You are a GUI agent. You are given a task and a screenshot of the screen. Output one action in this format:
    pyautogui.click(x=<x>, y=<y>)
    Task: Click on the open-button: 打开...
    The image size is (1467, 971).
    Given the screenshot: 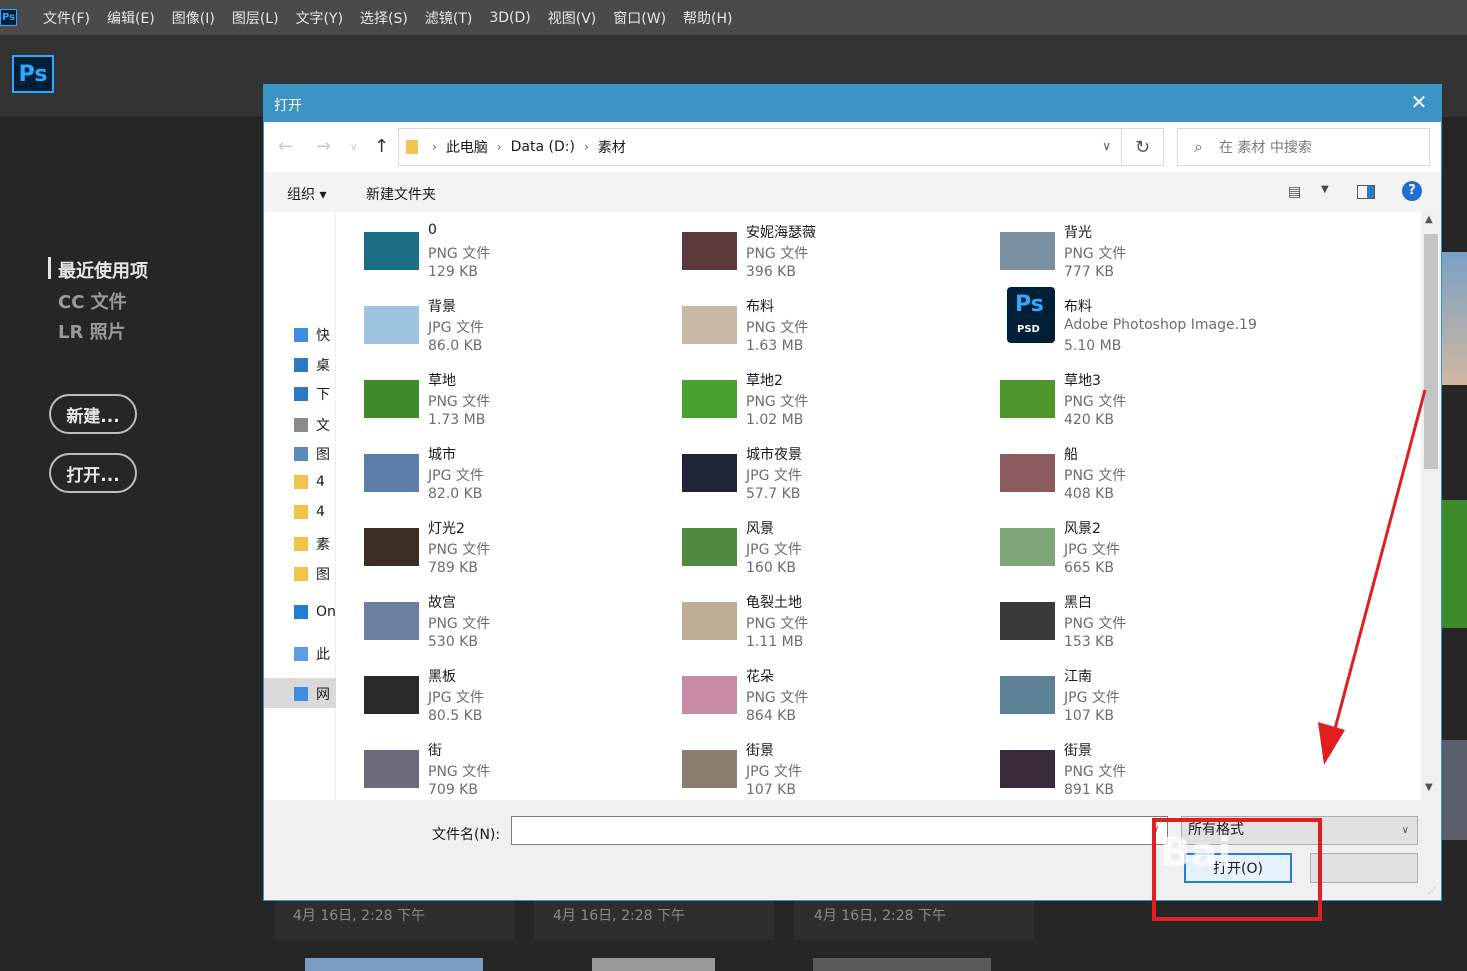 What is the action you would take?
    pyautogui.click(x=93, y=473)
    